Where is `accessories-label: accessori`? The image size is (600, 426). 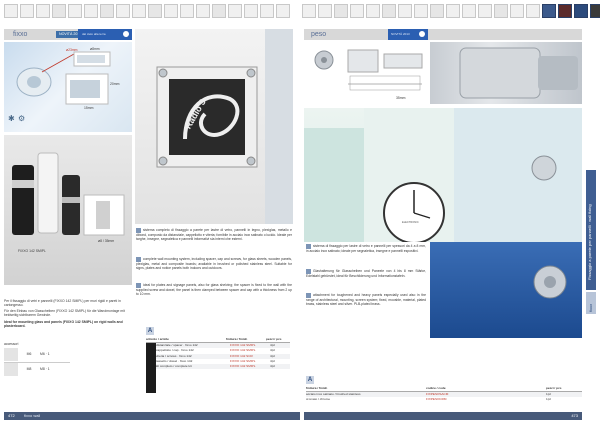 accessories-label: accessori is located at coordinates (11, 344).